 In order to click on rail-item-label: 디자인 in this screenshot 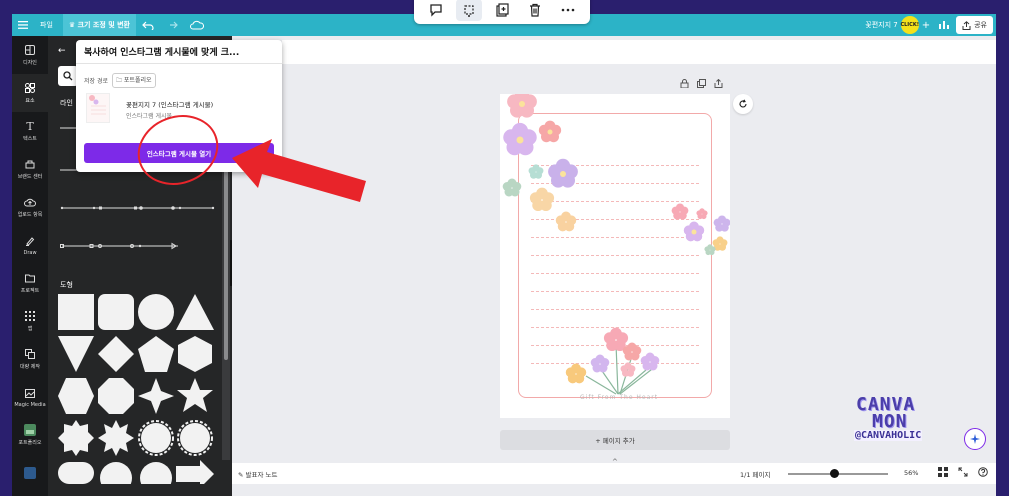, I will do `click(30, 63)`.